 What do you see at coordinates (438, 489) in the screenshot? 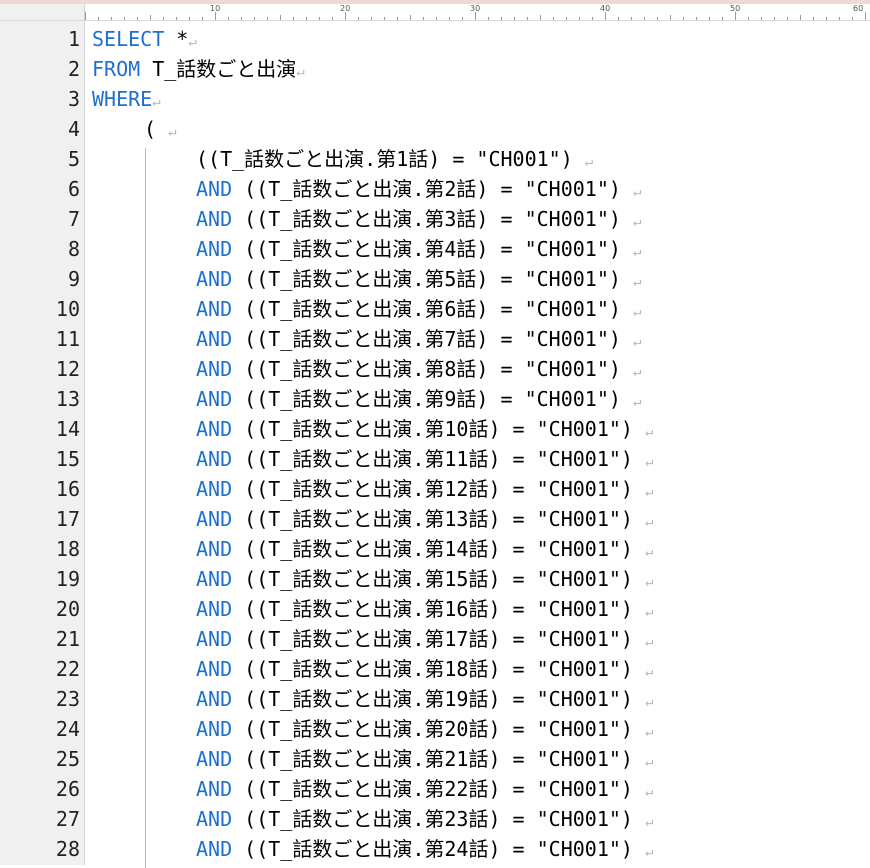
I see `code-token: ((T_話数ごと出演.第12話) = "CH001")` at bounding box center [438, 489].